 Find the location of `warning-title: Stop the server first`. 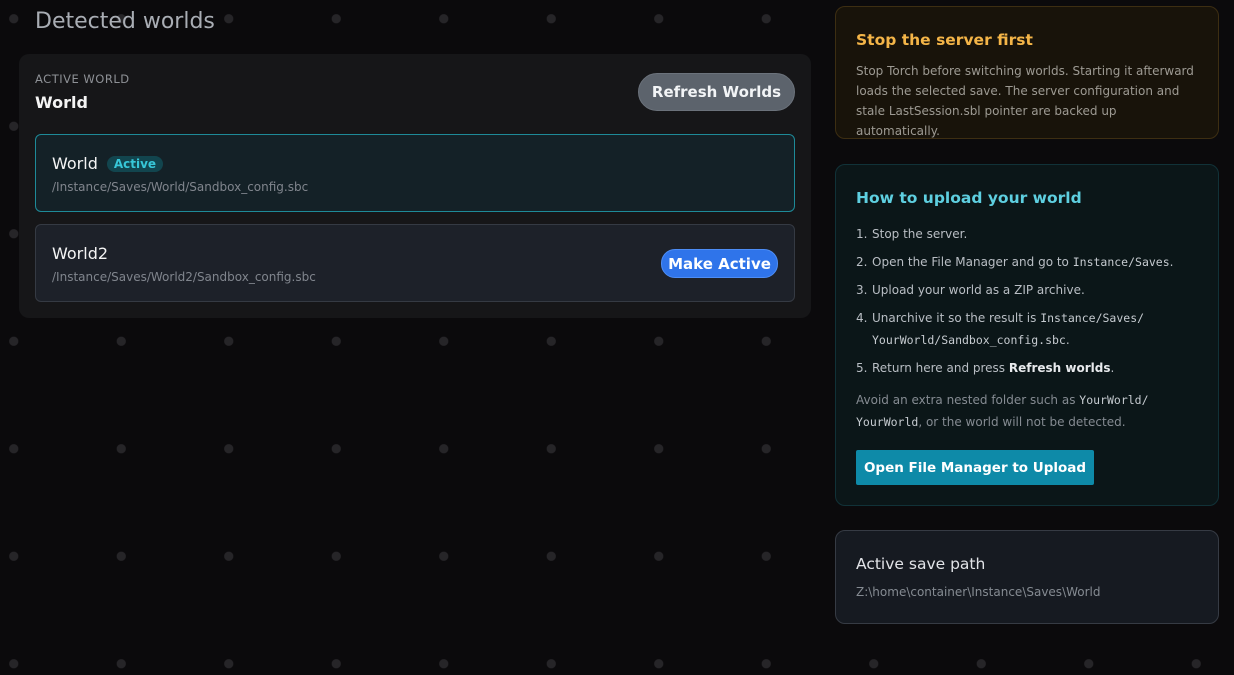

warning-title: Stop the server first is located at coordinates (944, 40).